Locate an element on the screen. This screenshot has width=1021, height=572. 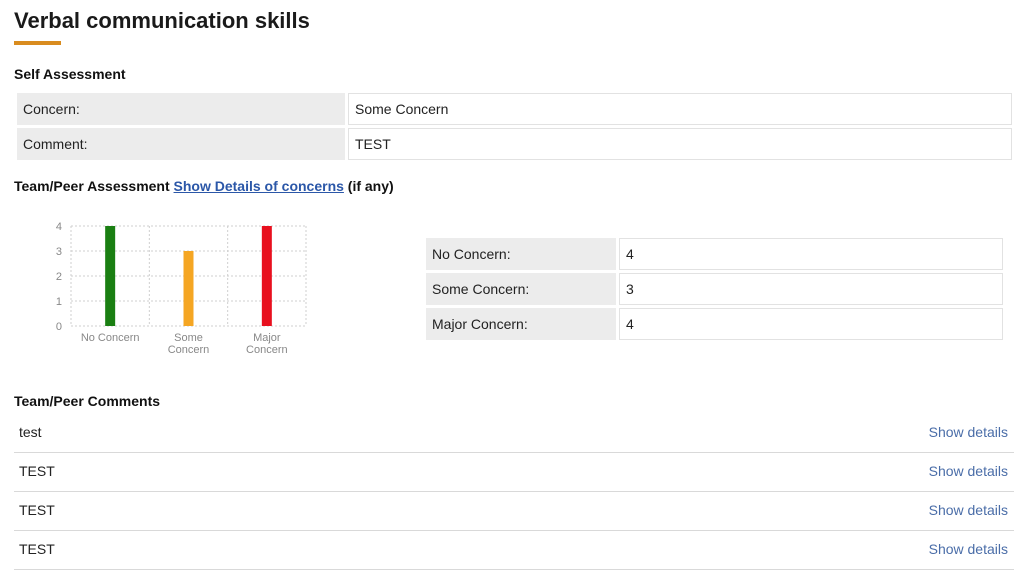
team-assessment-row: Some Concern: 3 is located at coordinates (714, 289).